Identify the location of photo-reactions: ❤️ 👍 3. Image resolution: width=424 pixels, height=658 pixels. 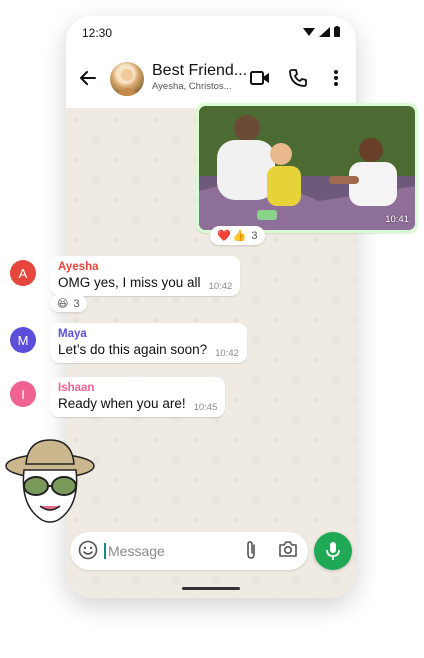
(237, 235).